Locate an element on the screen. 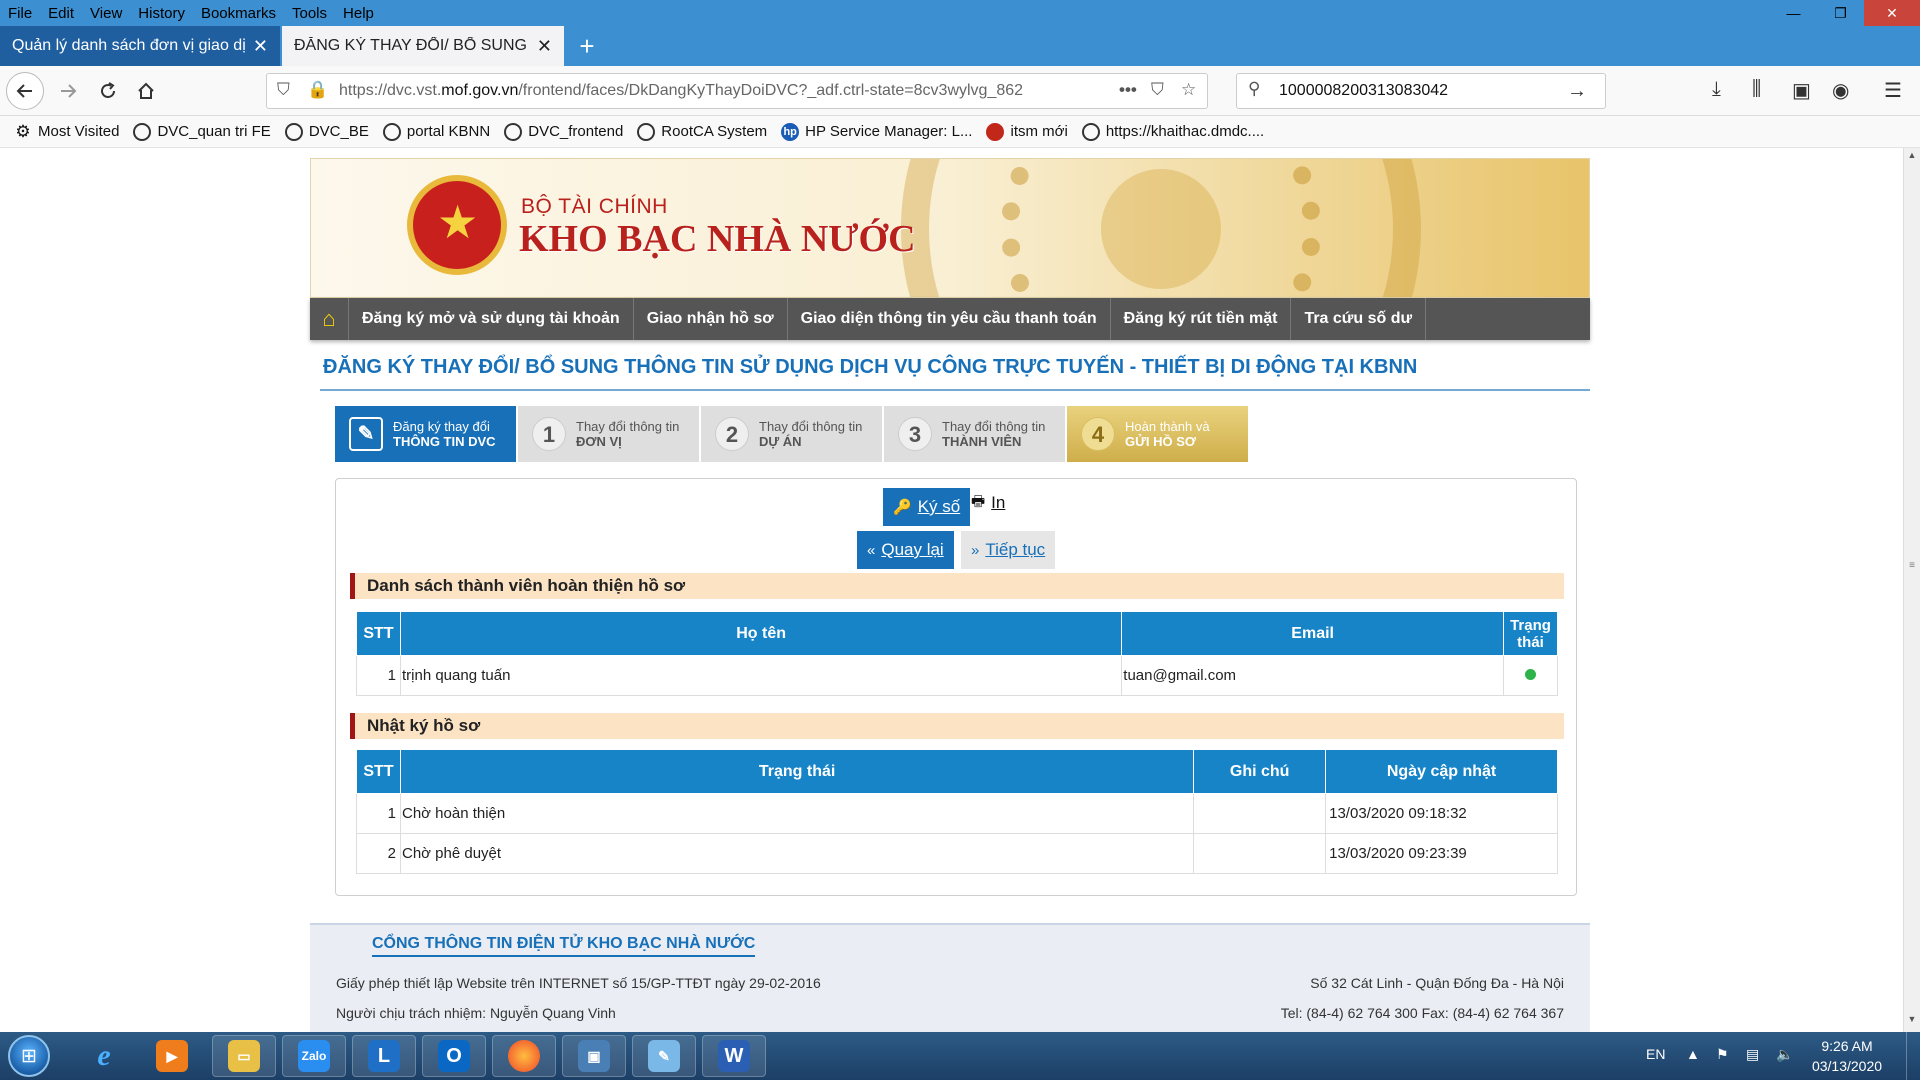 The width and height of the screenshot is (1920, 1080). search-go-icon: → is located at coordinates (1577, 91).